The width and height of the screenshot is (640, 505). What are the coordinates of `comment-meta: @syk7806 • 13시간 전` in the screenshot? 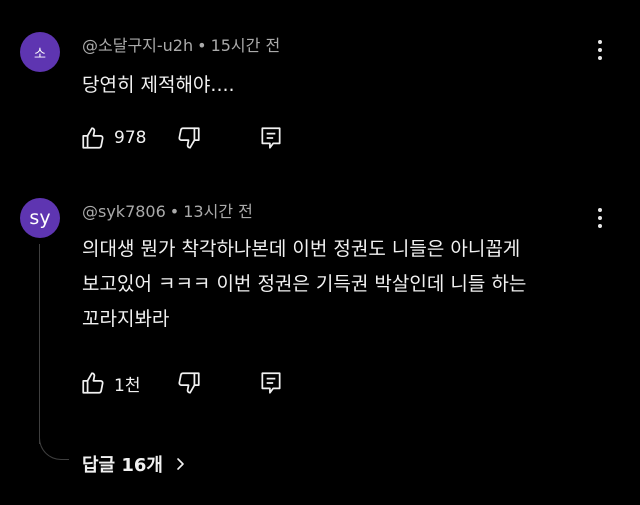 It's located at (167, 212).